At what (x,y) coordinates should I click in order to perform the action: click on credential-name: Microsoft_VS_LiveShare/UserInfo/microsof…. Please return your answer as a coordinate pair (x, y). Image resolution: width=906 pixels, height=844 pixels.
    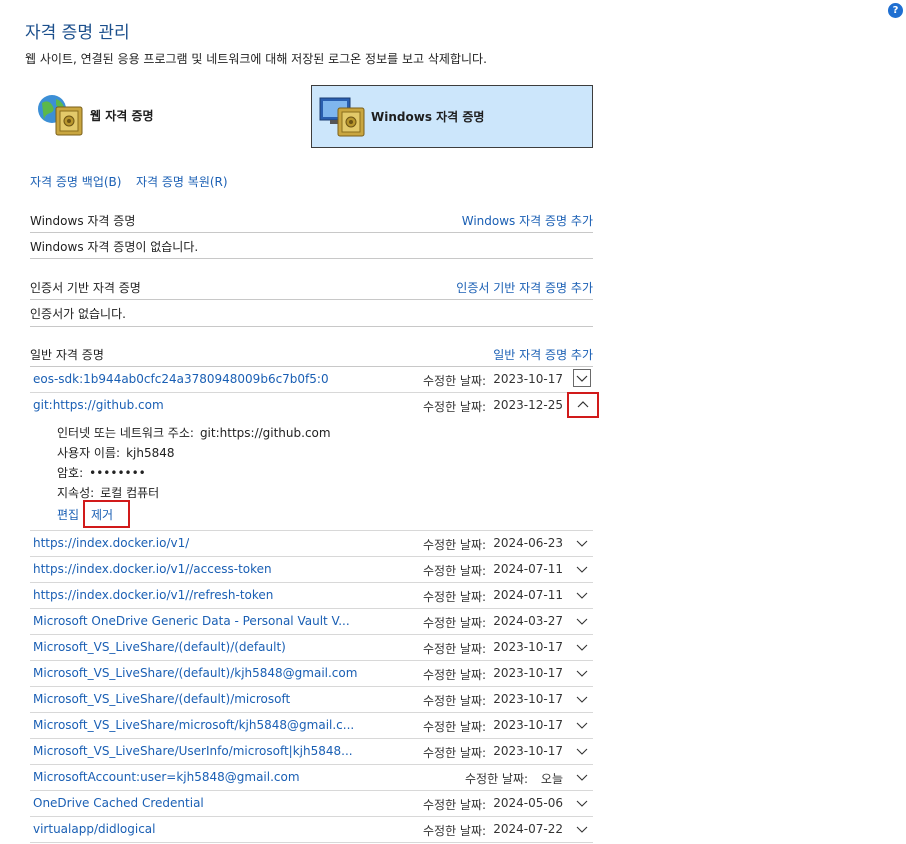
    Looking at the image, I should click on (193, 751).